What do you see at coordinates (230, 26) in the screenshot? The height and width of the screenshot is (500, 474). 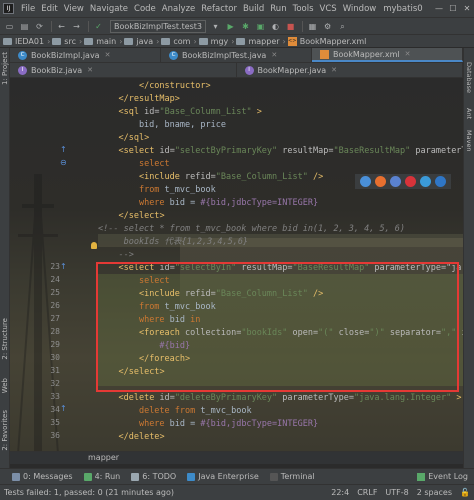 I see `run-icon: ▶` at bounding box center [230, 26].